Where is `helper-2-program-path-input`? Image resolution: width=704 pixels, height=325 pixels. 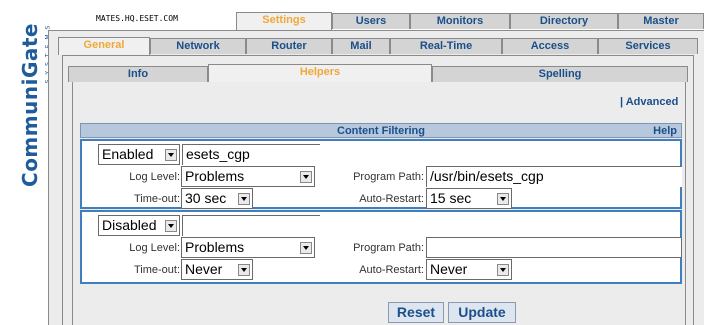 helper-2-program-path-input is located at coordinates (554, 247).